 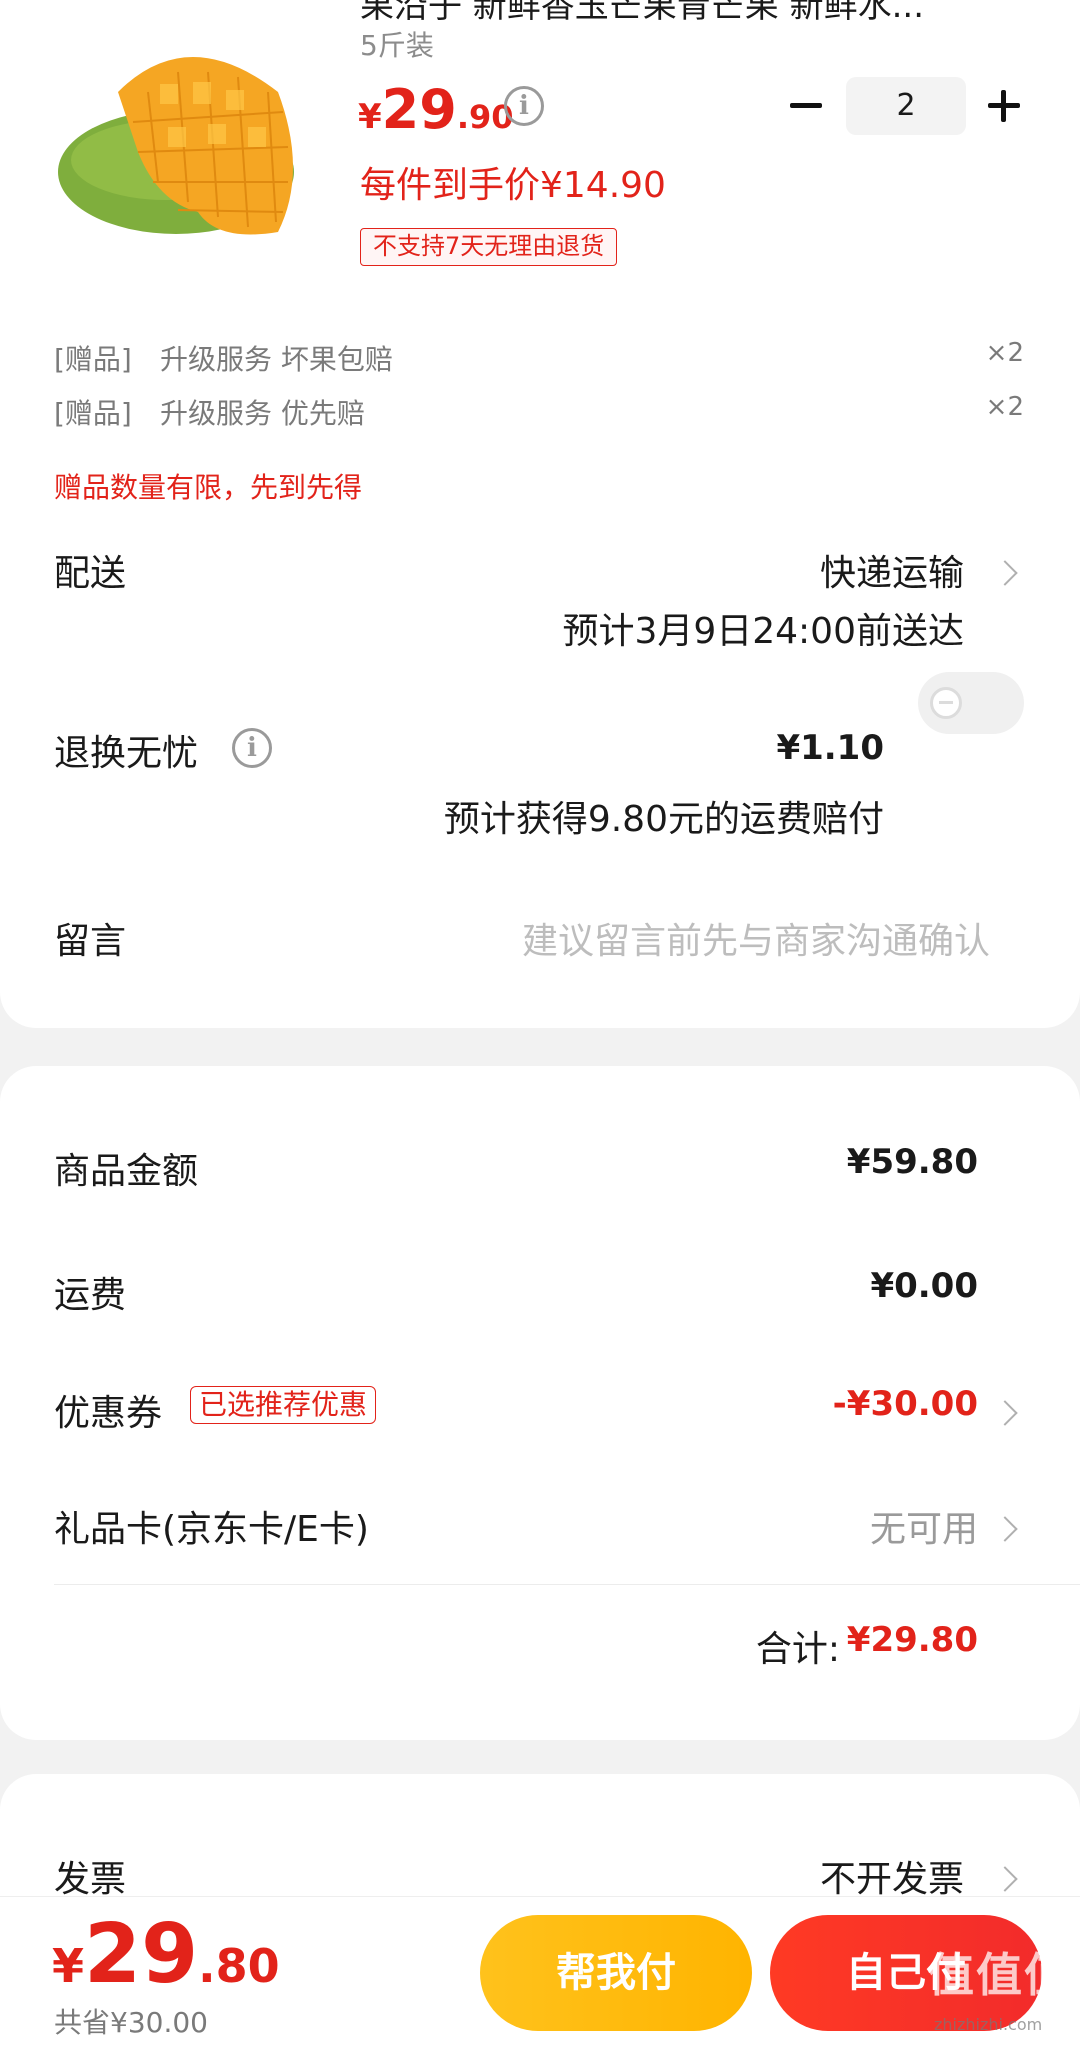 What do you see at coordinates (663, 819) in the screenshot?
I see `return-service-note: 预计获得9.80元的运费赔付` at bounding box center [663, 819].